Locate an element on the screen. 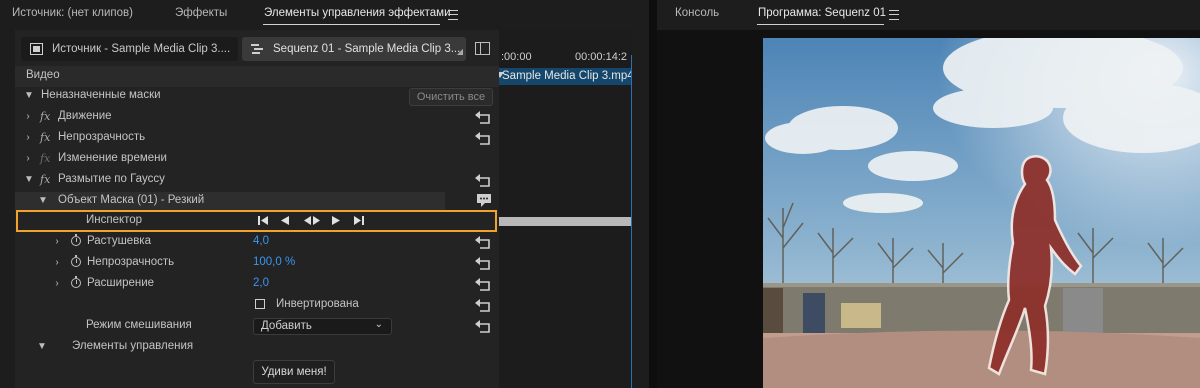 The image size is (1200, 388). playhead is located at coordinates (631, 221).